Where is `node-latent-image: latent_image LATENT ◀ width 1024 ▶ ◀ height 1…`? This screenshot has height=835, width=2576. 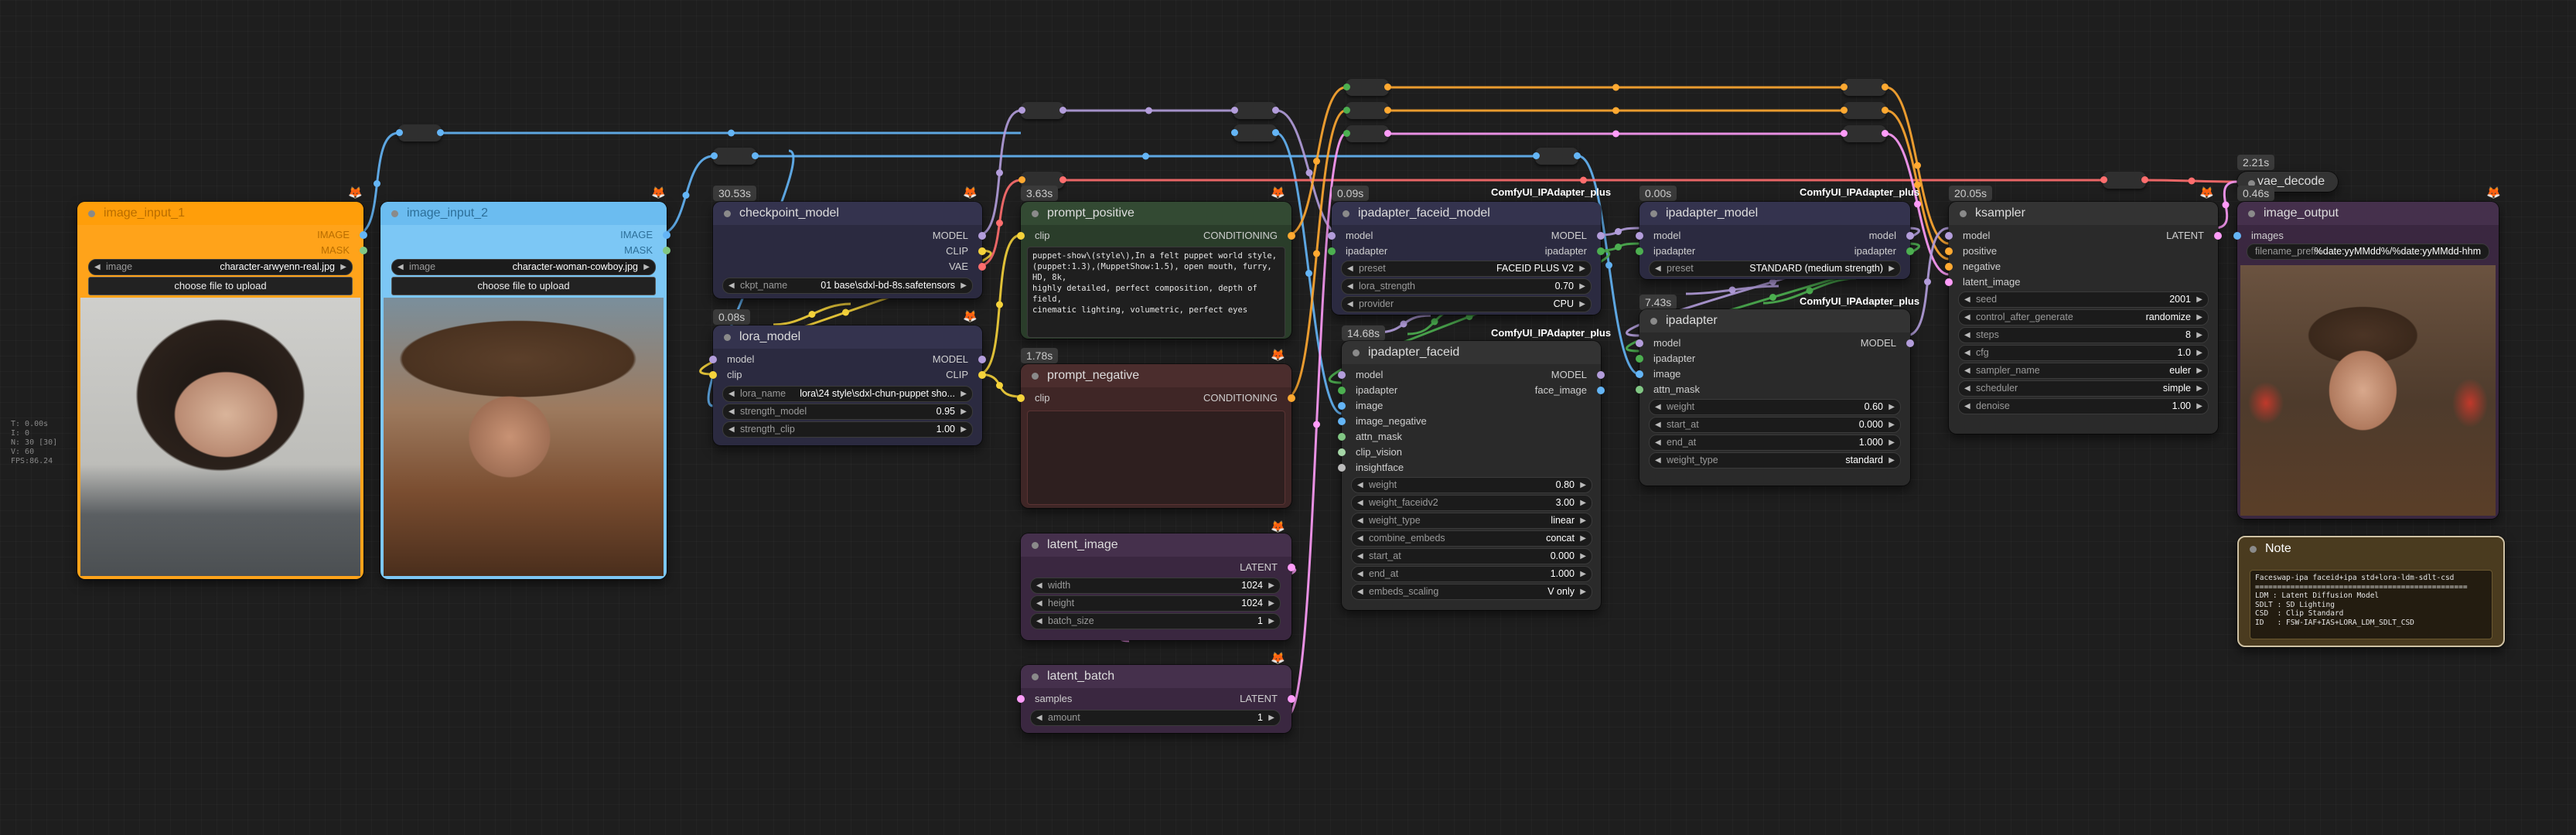
node-latent-image: latent_image LATENT ◀ width 1024 ▶ ◀ height 1… is located at coordinates (1158, 586).